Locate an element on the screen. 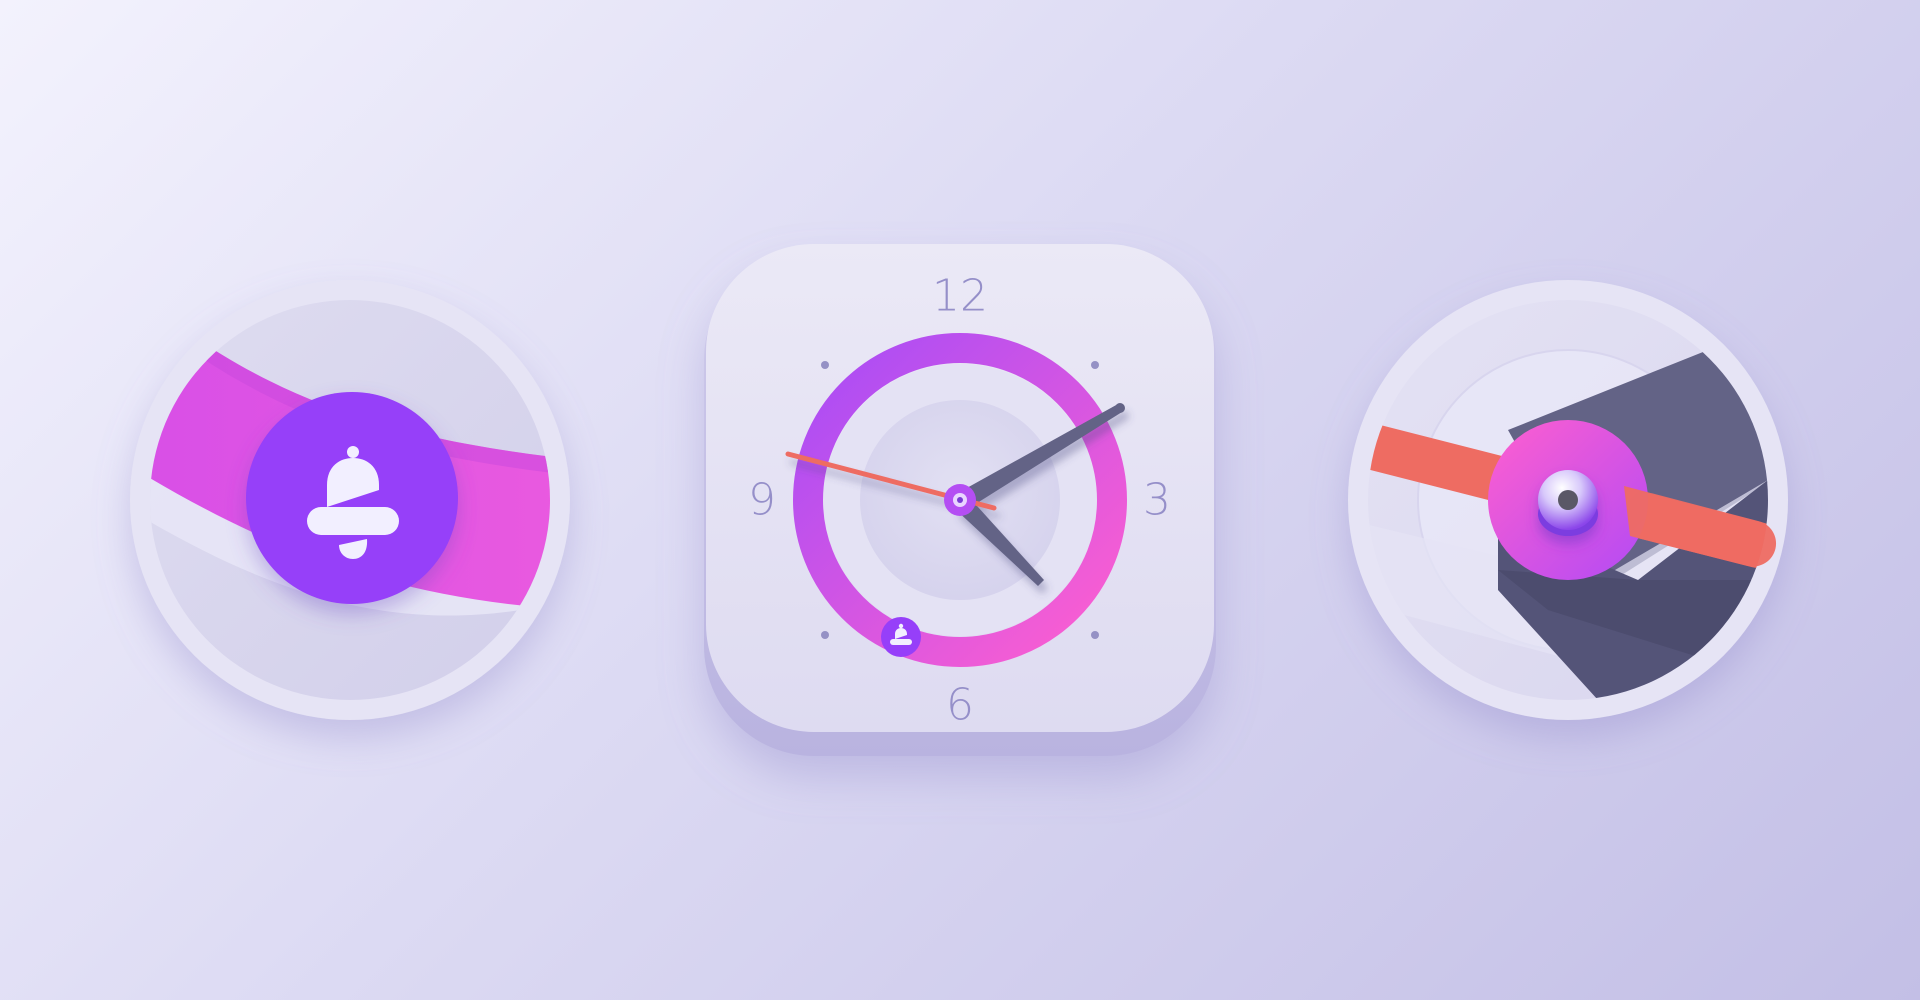 This screenshot has height=1000, width=1920. numeral-12: 12 is located at coordinates (960, 296).